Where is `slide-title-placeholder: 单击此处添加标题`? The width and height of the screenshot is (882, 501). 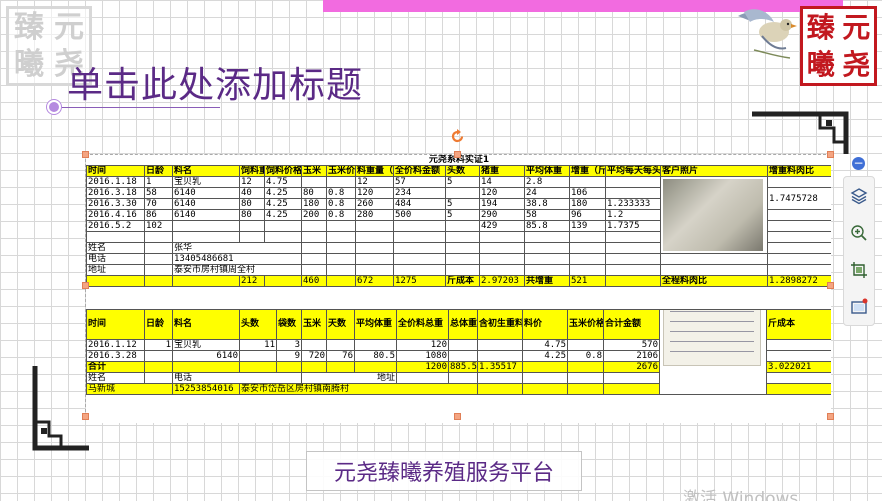
slide-title-placeholder: 单击此处添加标题 is located at coordinates (215, 82).